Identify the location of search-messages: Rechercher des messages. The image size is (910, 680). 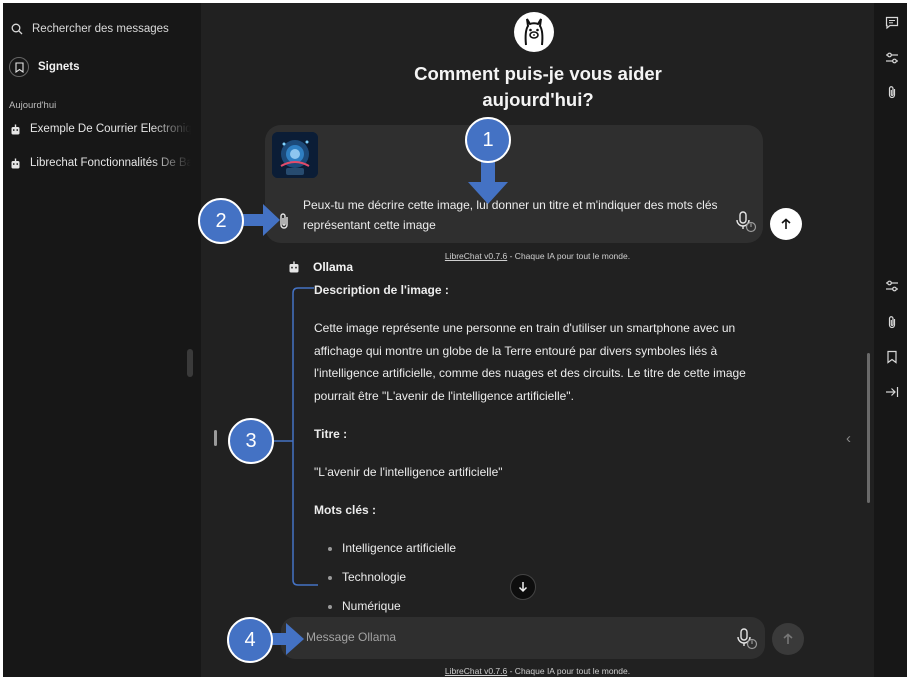
(90, 29).